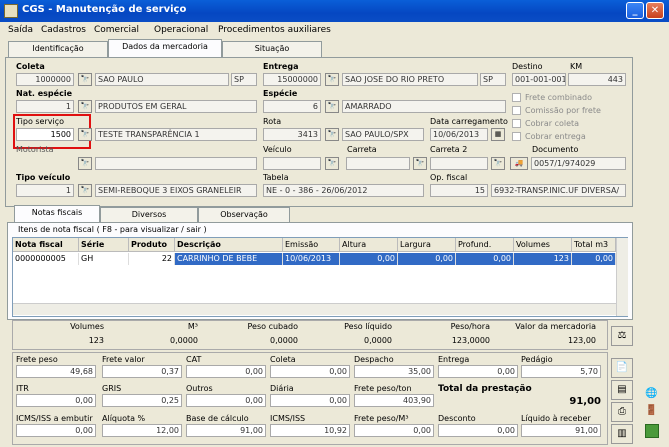  Describe the element at coordinates (597, 79) in the screenshot. I see `km-field: 443` at that location.